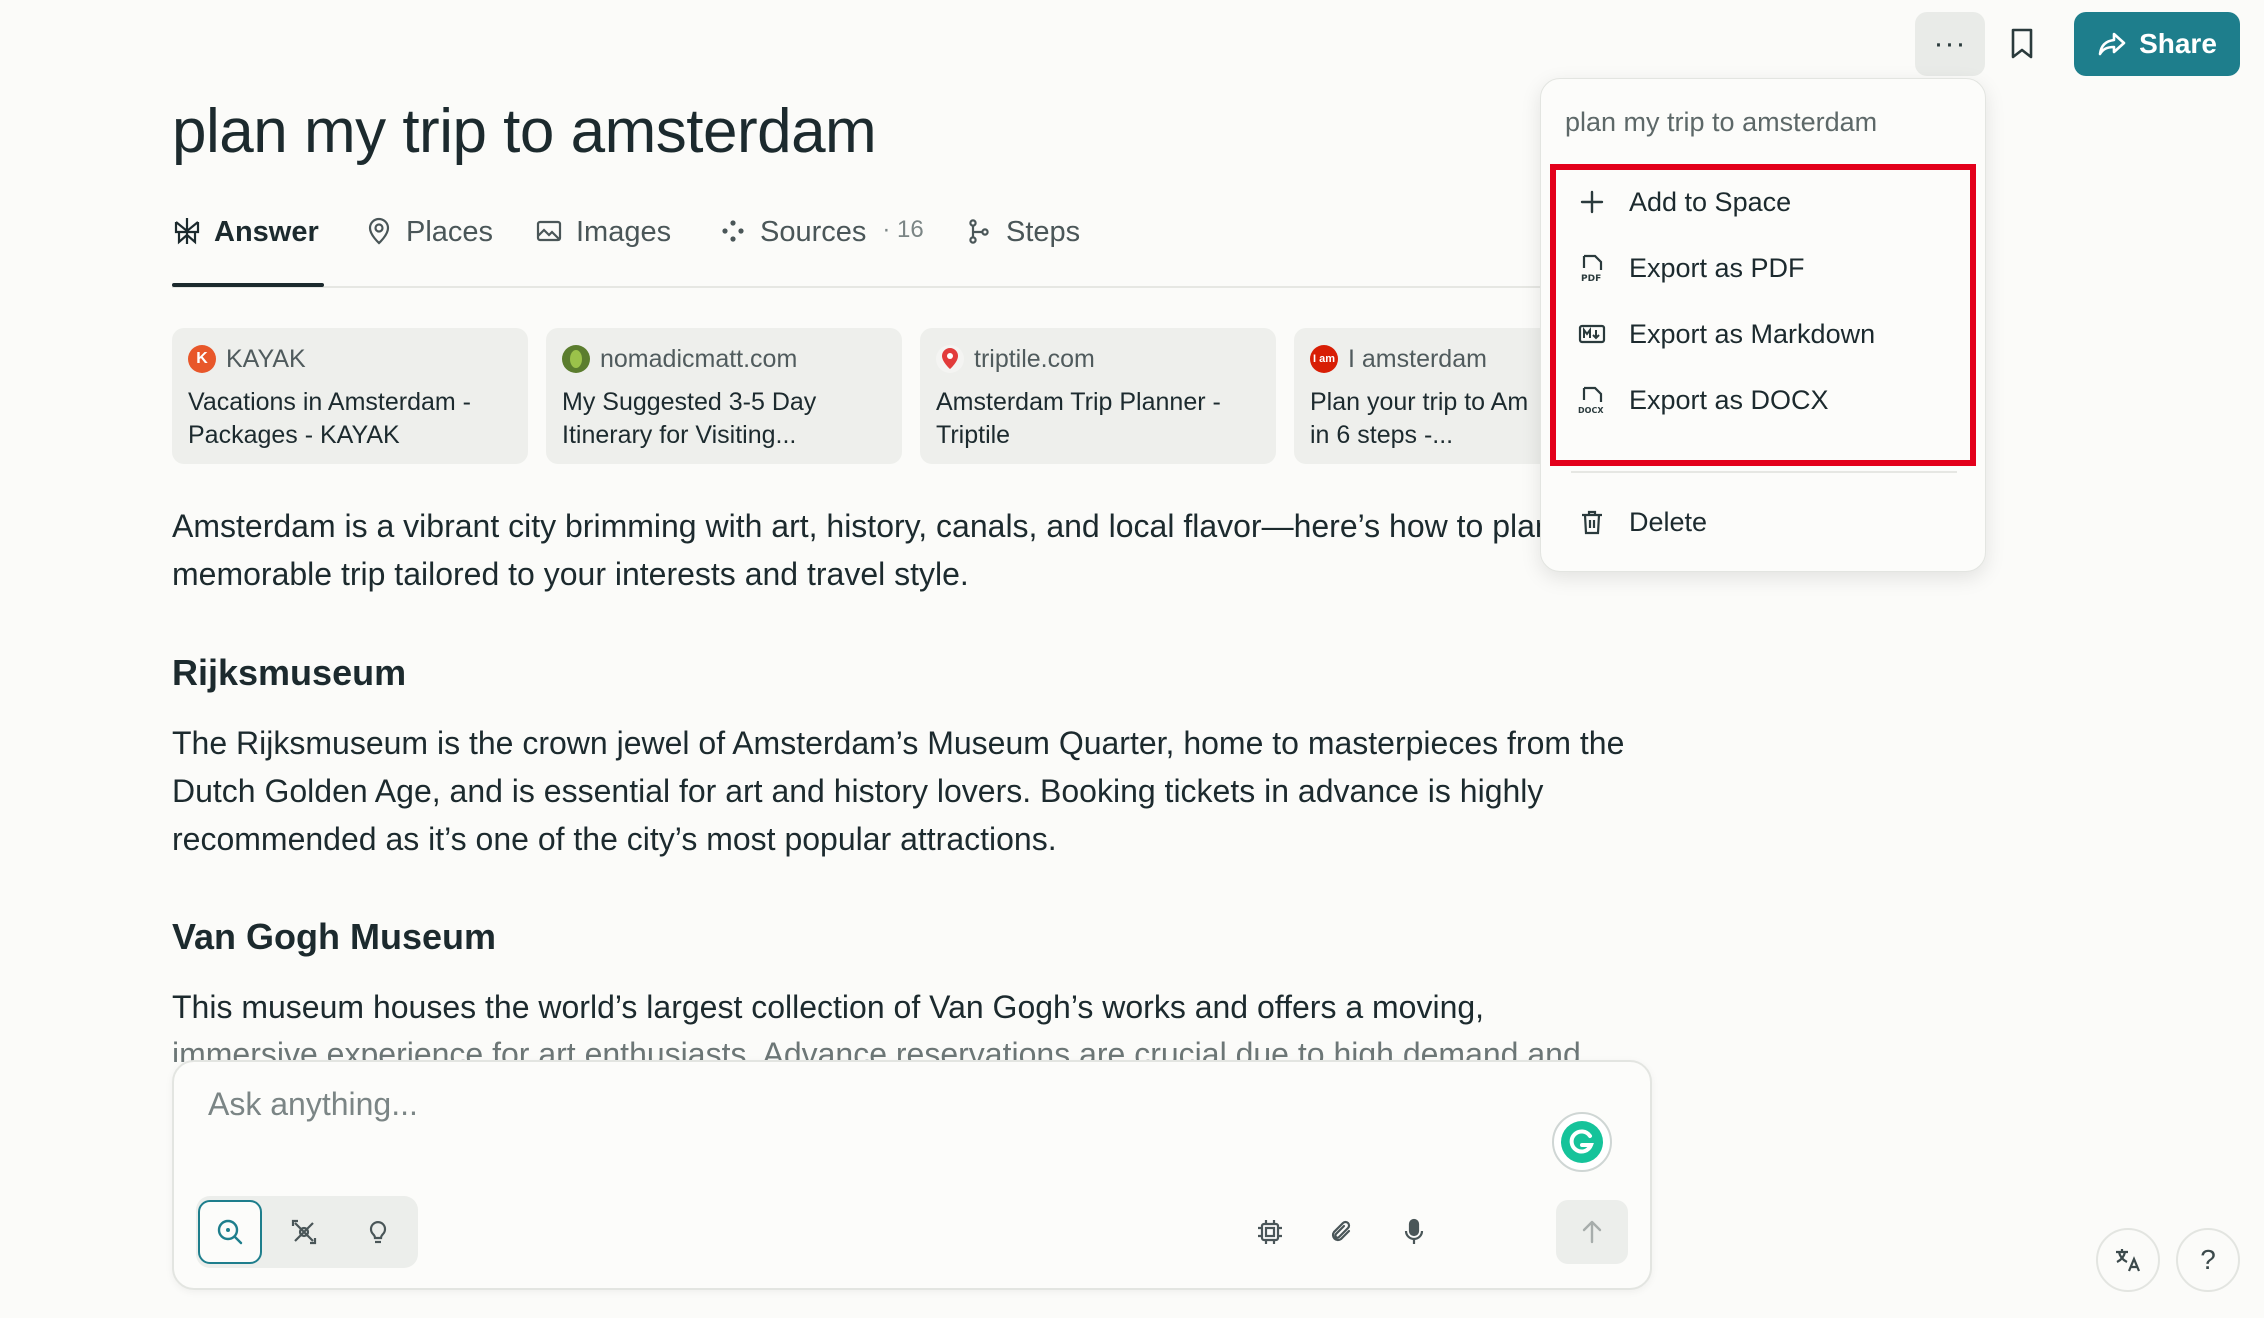  I want to click on source-title-line: Amsterdam Trip Planner -, so click(1078, 402).